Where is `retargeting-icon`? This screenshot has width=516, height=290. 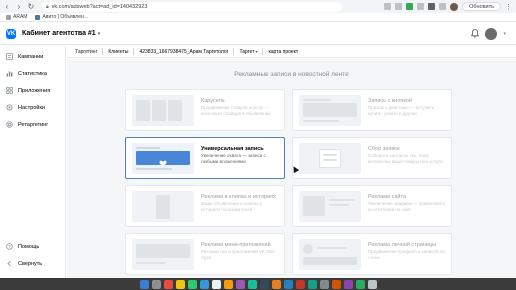 retargeting-icon is located at coordinates (9, 124).